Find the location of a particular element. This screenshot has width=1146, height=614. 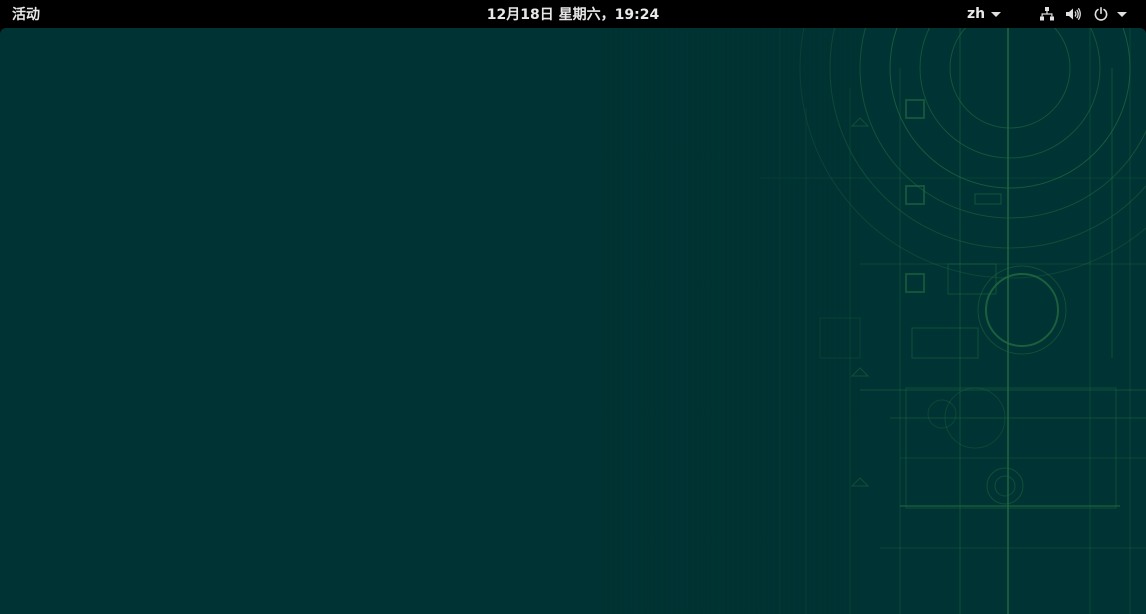

activities-button: 活动 is located at coordinates (26, 14).